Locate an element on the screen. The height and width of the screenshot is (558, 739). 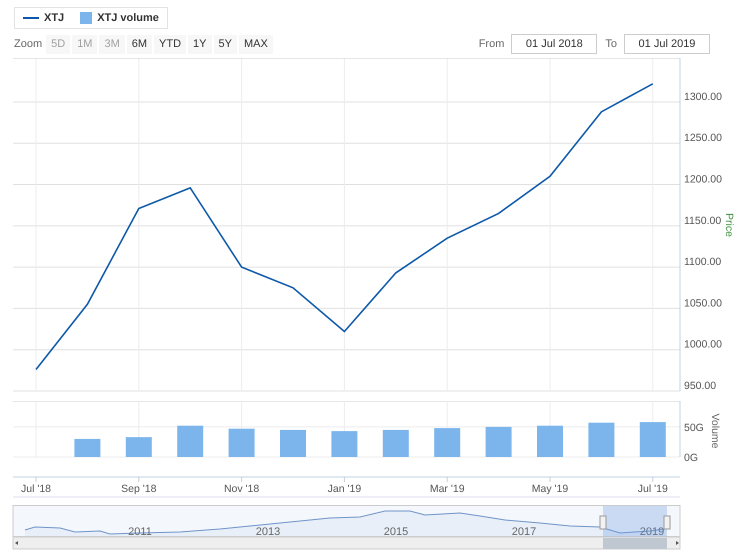
scrollbar is located at coordinates (346, 543).